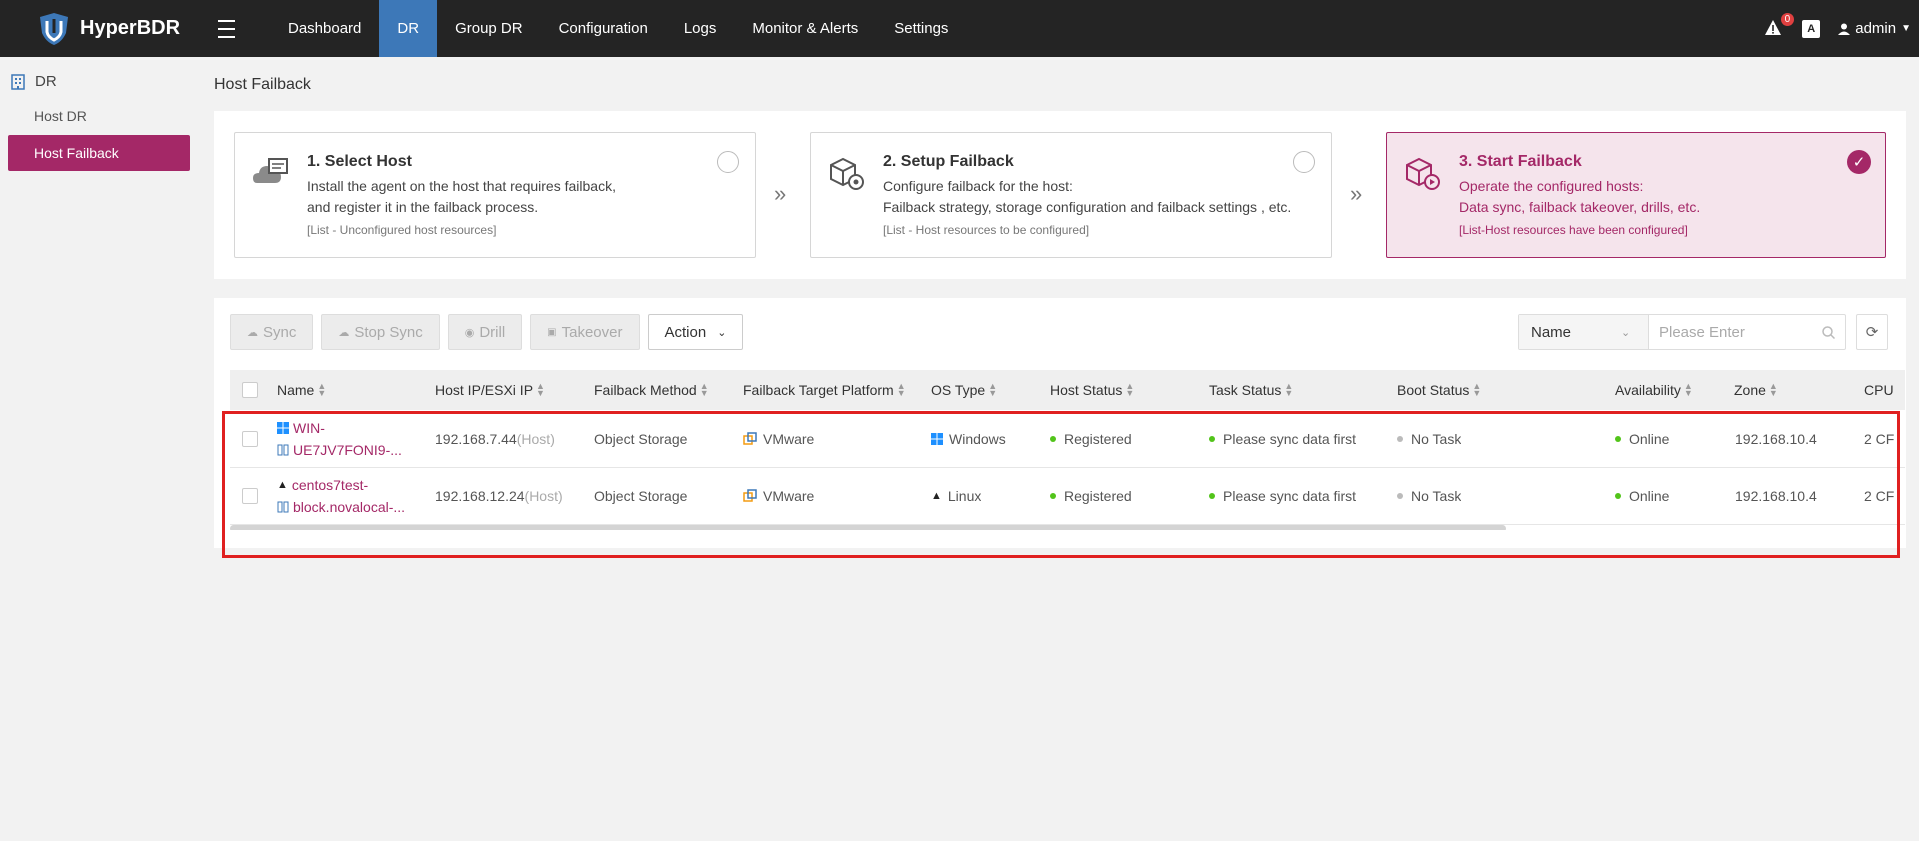 The width and height of the screenshot is (1919, 841). I want to click on nav-monitor-alerts: Monitor & Alerts, so click(805, 28).